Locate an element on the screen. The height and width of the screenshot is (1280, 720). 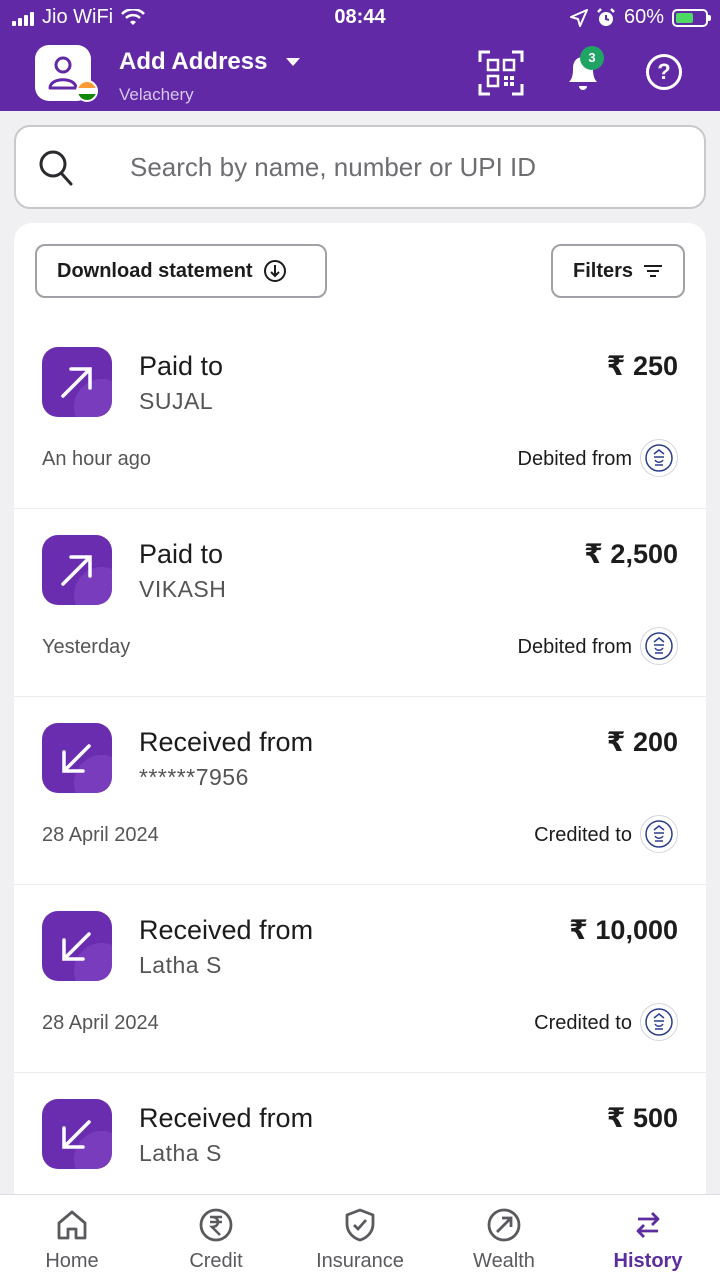
transaction-party: SUJAL is located at coordinates (176, 401).